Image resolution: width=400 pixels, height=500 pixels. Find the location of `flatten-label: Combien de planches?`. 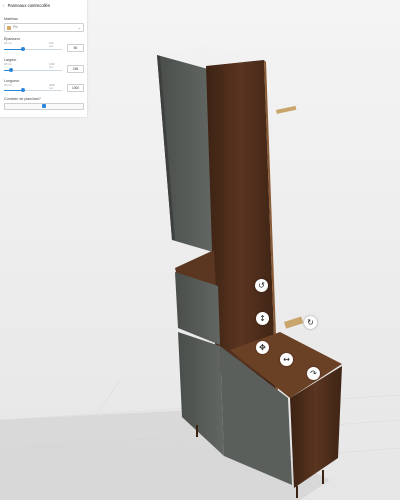

flatten-label: Combien de planches? is located at coordinates (22, 99).